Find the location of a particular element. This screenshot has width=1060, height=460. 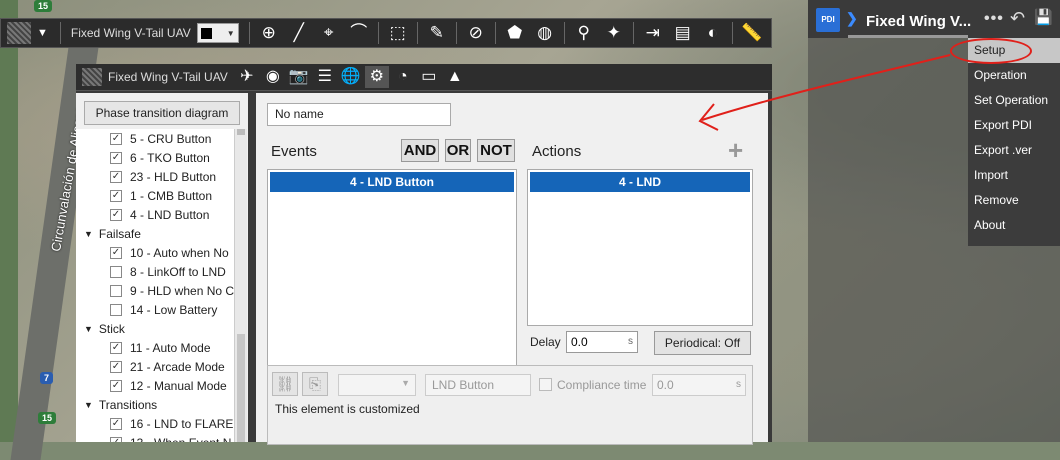

event-name-field: LND Button is located at coordinates (478, 385).